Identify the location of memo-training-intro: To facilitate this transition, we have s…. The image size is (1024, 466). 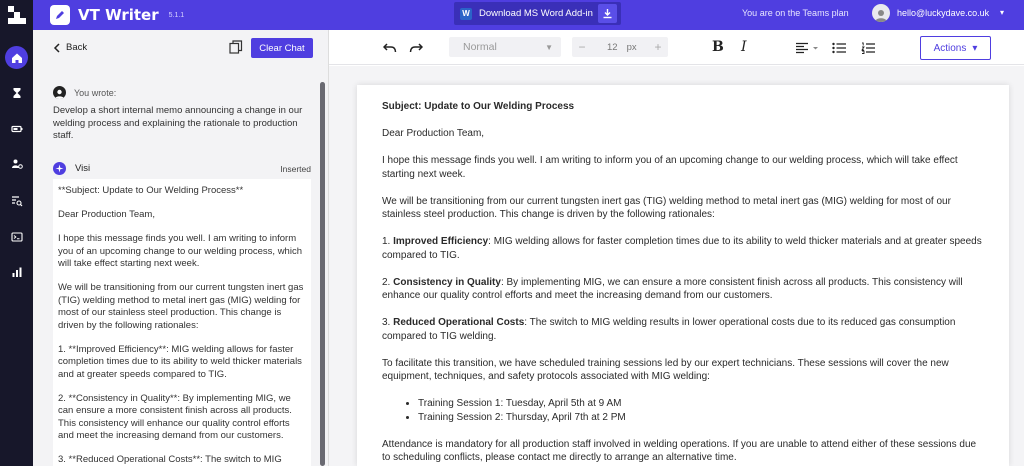
(665, 370).